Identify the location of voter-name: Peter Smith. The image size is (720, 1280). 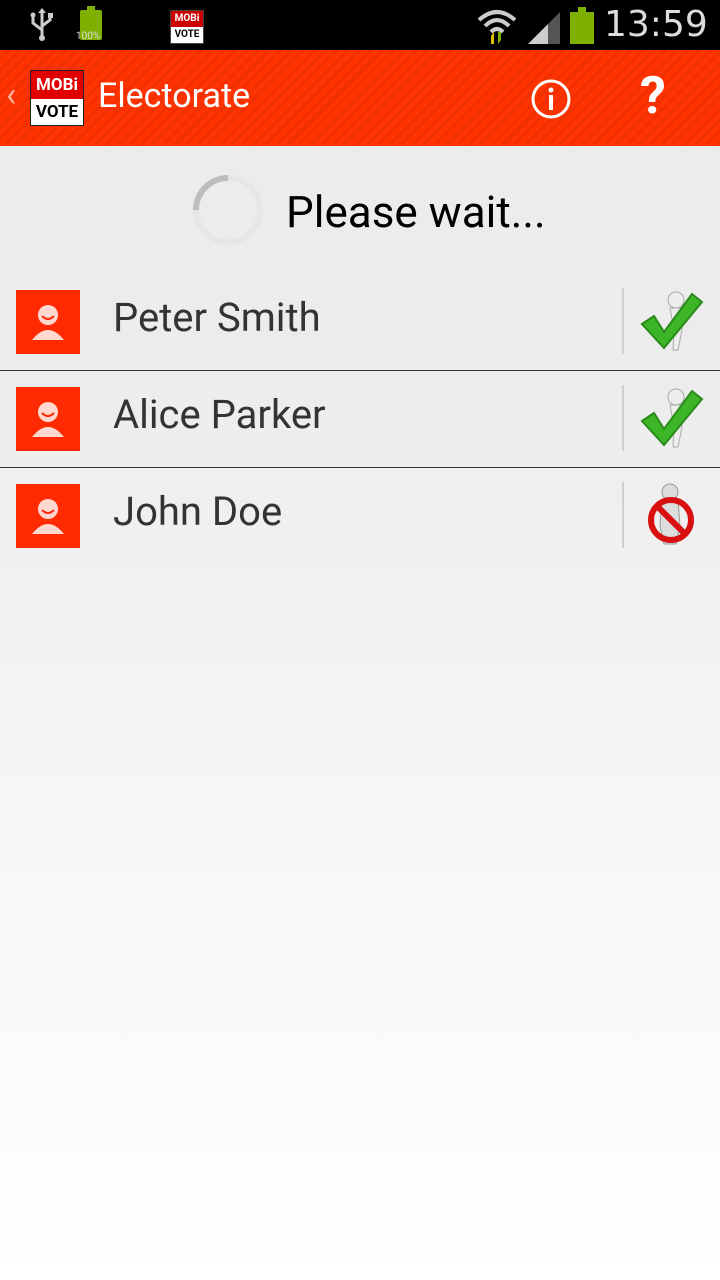
(217, 317).